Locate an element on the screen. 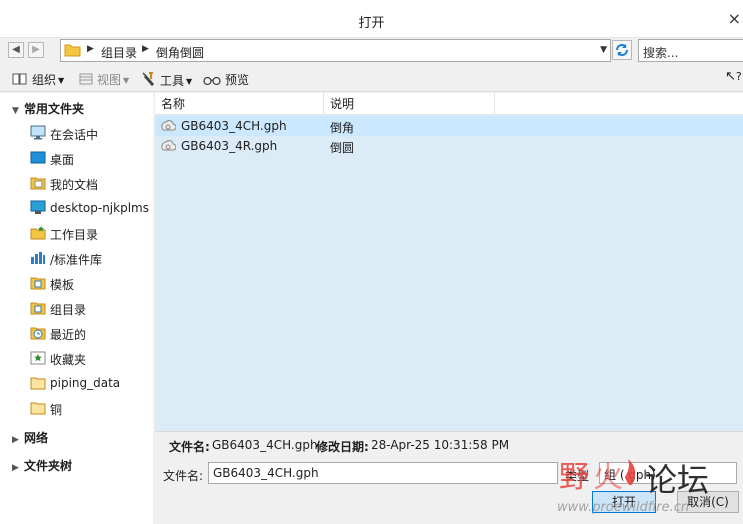 This screenshot has width=743, height=524. title-bar: 打开 × is located at coordinates (371, 19).